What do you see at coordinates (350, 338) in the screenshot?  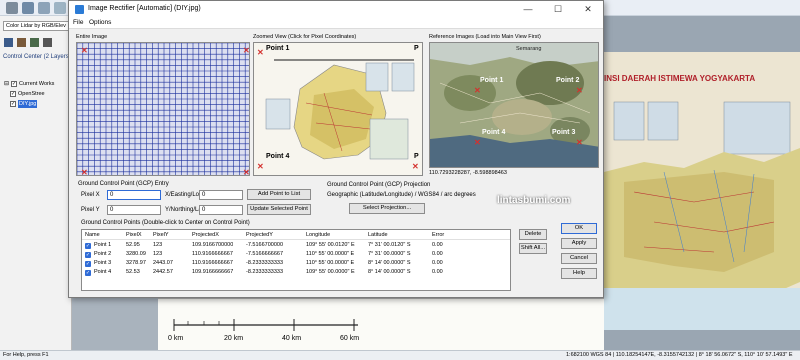 I see `scale-label: 60 km` at bounding box center [350, 338].